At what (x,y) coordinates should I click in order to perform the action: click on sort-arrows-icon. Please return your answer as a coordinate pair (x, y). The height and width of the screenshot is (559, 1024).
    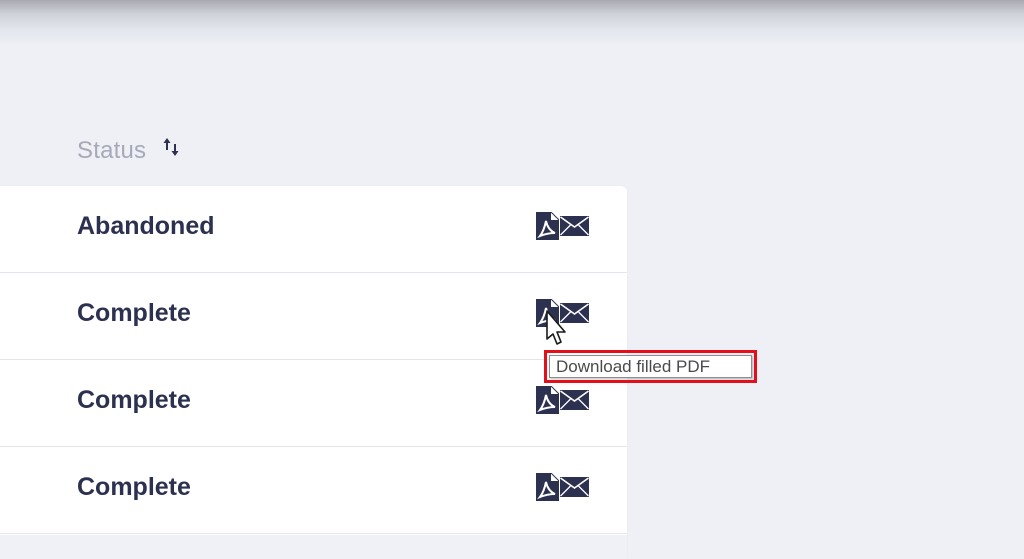
    Looking at the image, I should click on (172, 147).